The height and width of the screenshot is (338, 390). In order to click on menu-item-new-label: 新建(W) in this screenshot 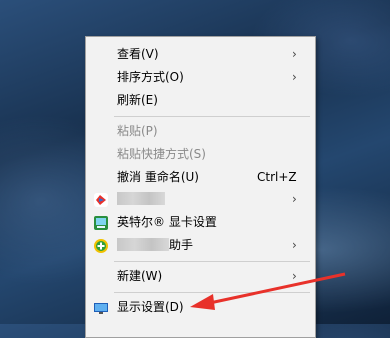, I will do `click(140, 276)`.